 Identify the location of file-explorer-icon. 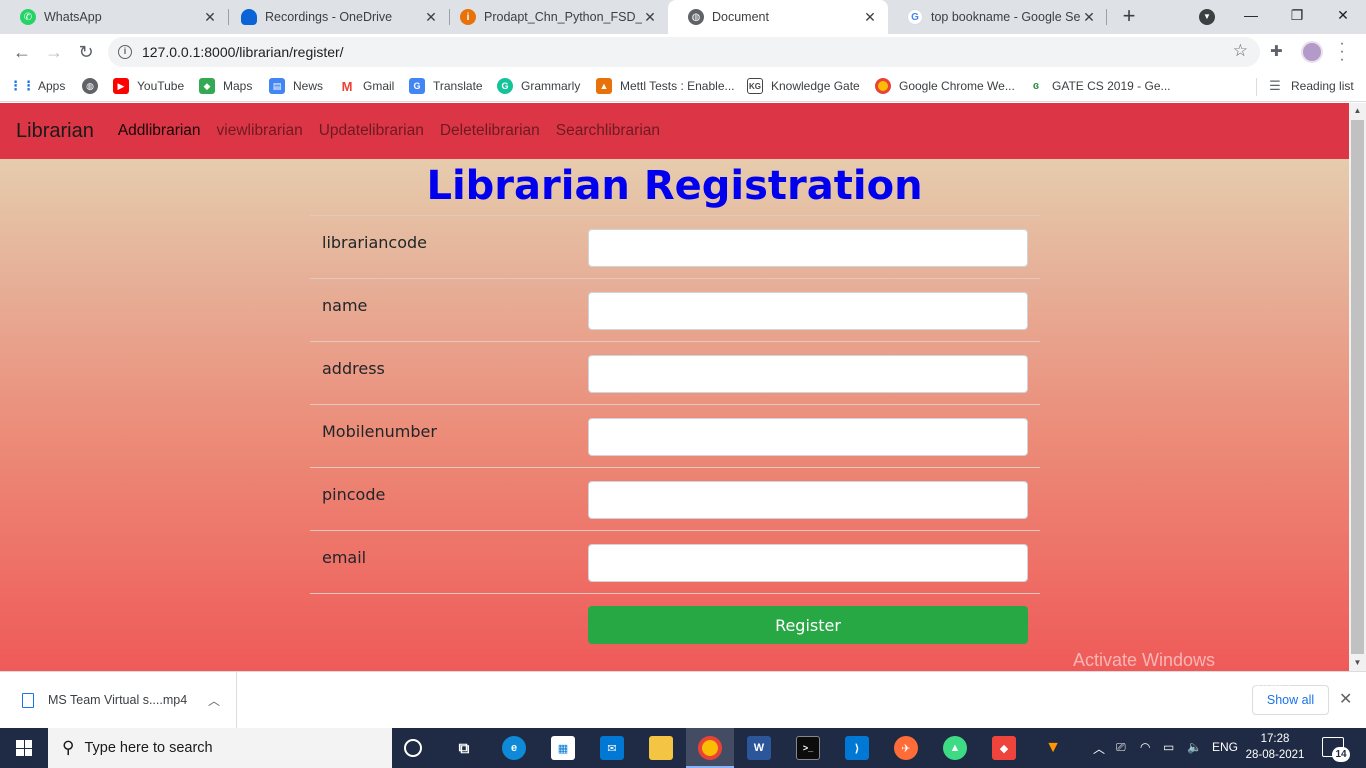
(661, 748).